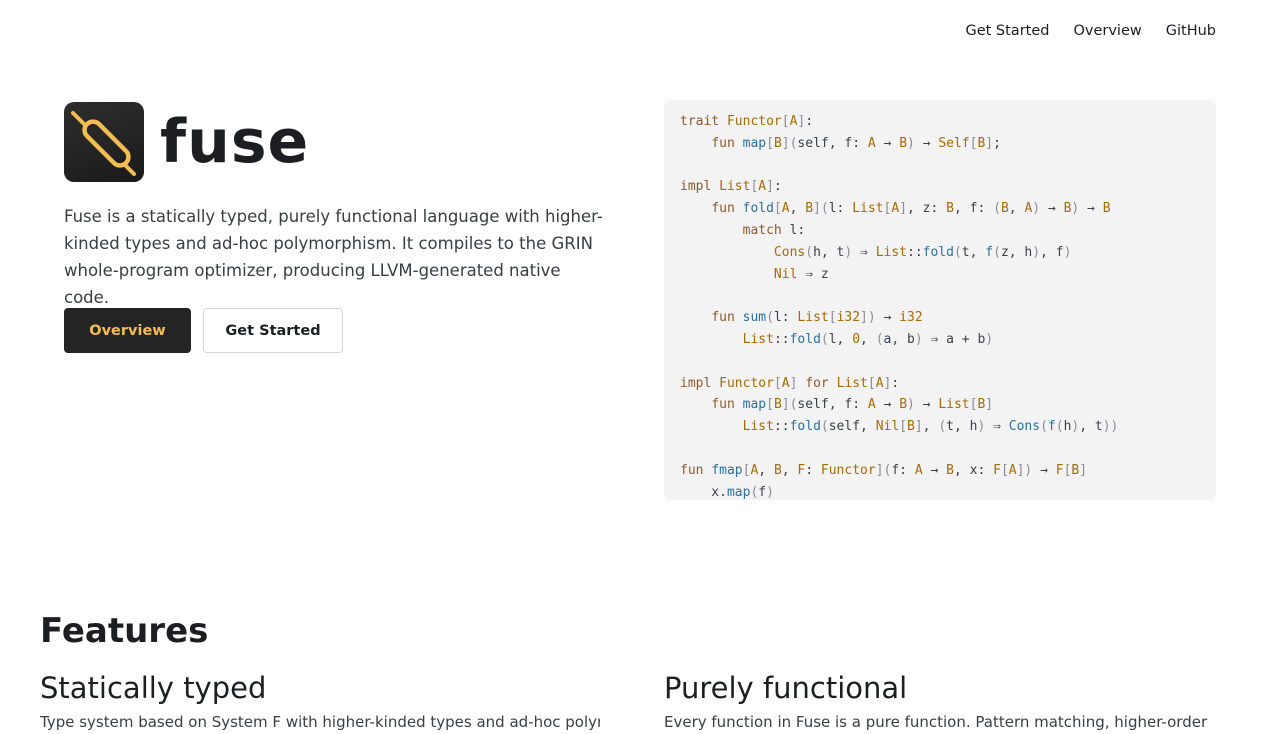 The height and width of the screenshot is (734, 1280). What do you see at coordinates (922, 252) in the screenshot?
I see `code-line: Cons(h, t) ⇒ List::fold(t, f(z, h), f)` at bounding box center [922, 252].